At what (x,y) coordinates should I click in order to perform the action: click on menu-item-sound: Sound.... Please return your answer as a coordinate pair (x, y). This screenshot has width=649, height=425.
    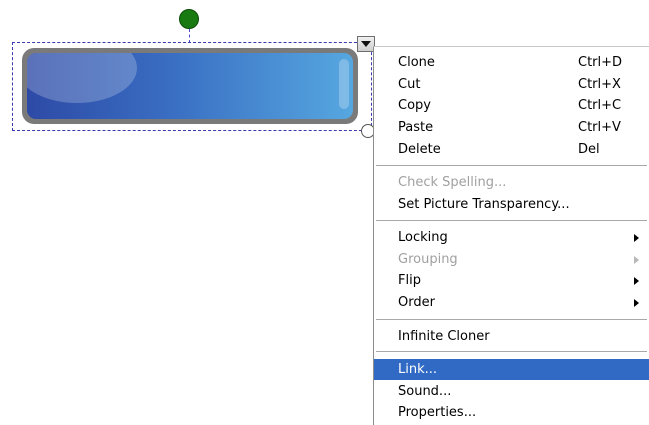
    Looking at the image, I should click on (511, 391).